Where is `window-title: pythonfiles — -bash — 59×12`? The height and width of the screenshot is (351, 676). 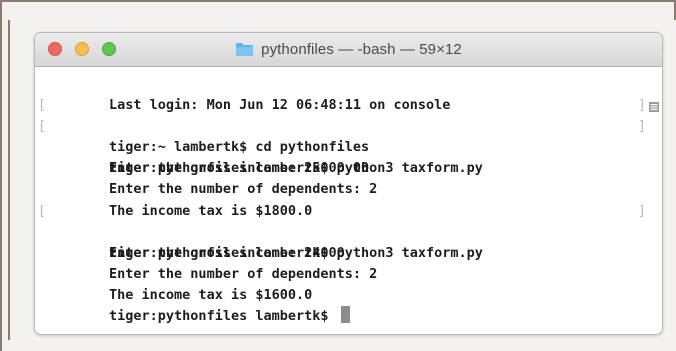 window-title: pythonfiles — -bash — 59×12 is located at coordinates (361, 49).